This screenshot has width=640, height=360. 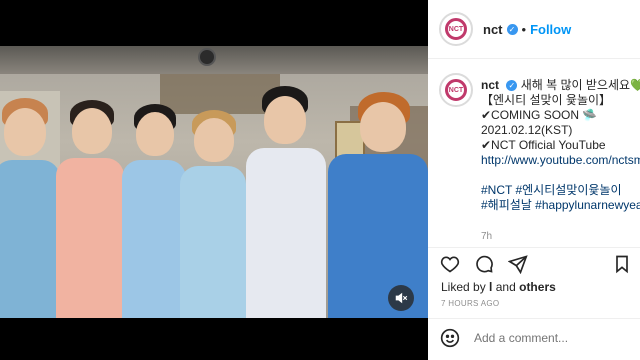 I want to click on action-bar, so click(x=484, y=264).